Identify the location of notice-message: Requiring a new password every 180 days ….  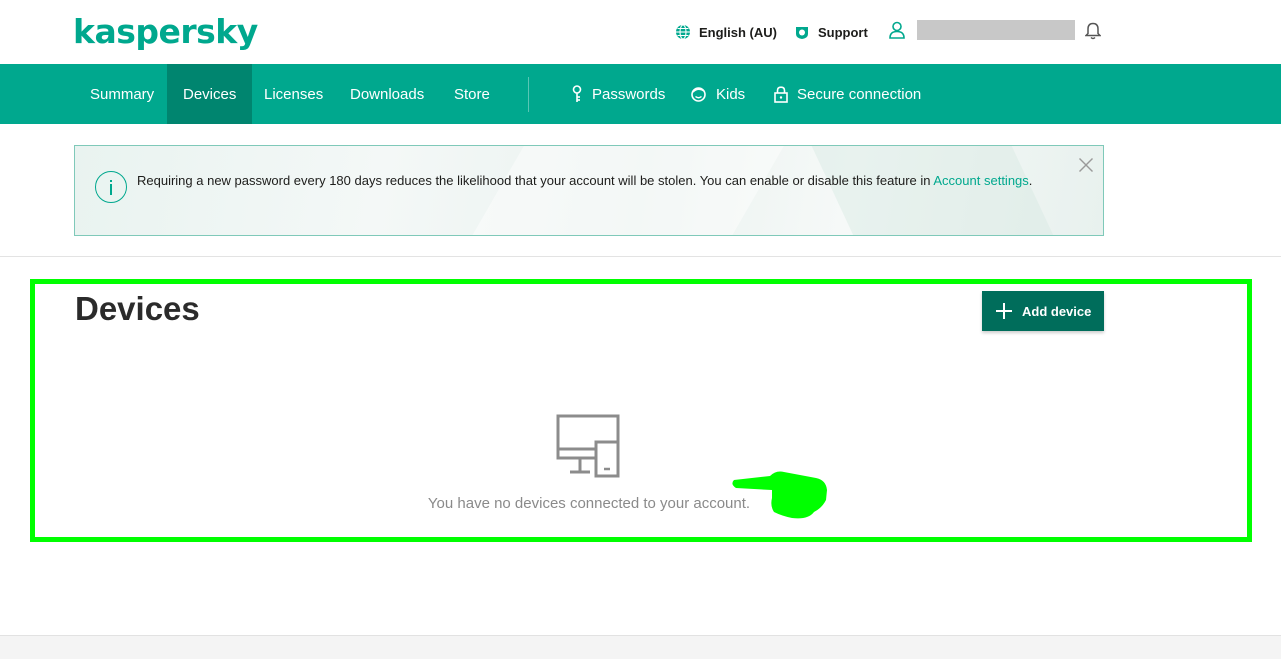
(607, 181).